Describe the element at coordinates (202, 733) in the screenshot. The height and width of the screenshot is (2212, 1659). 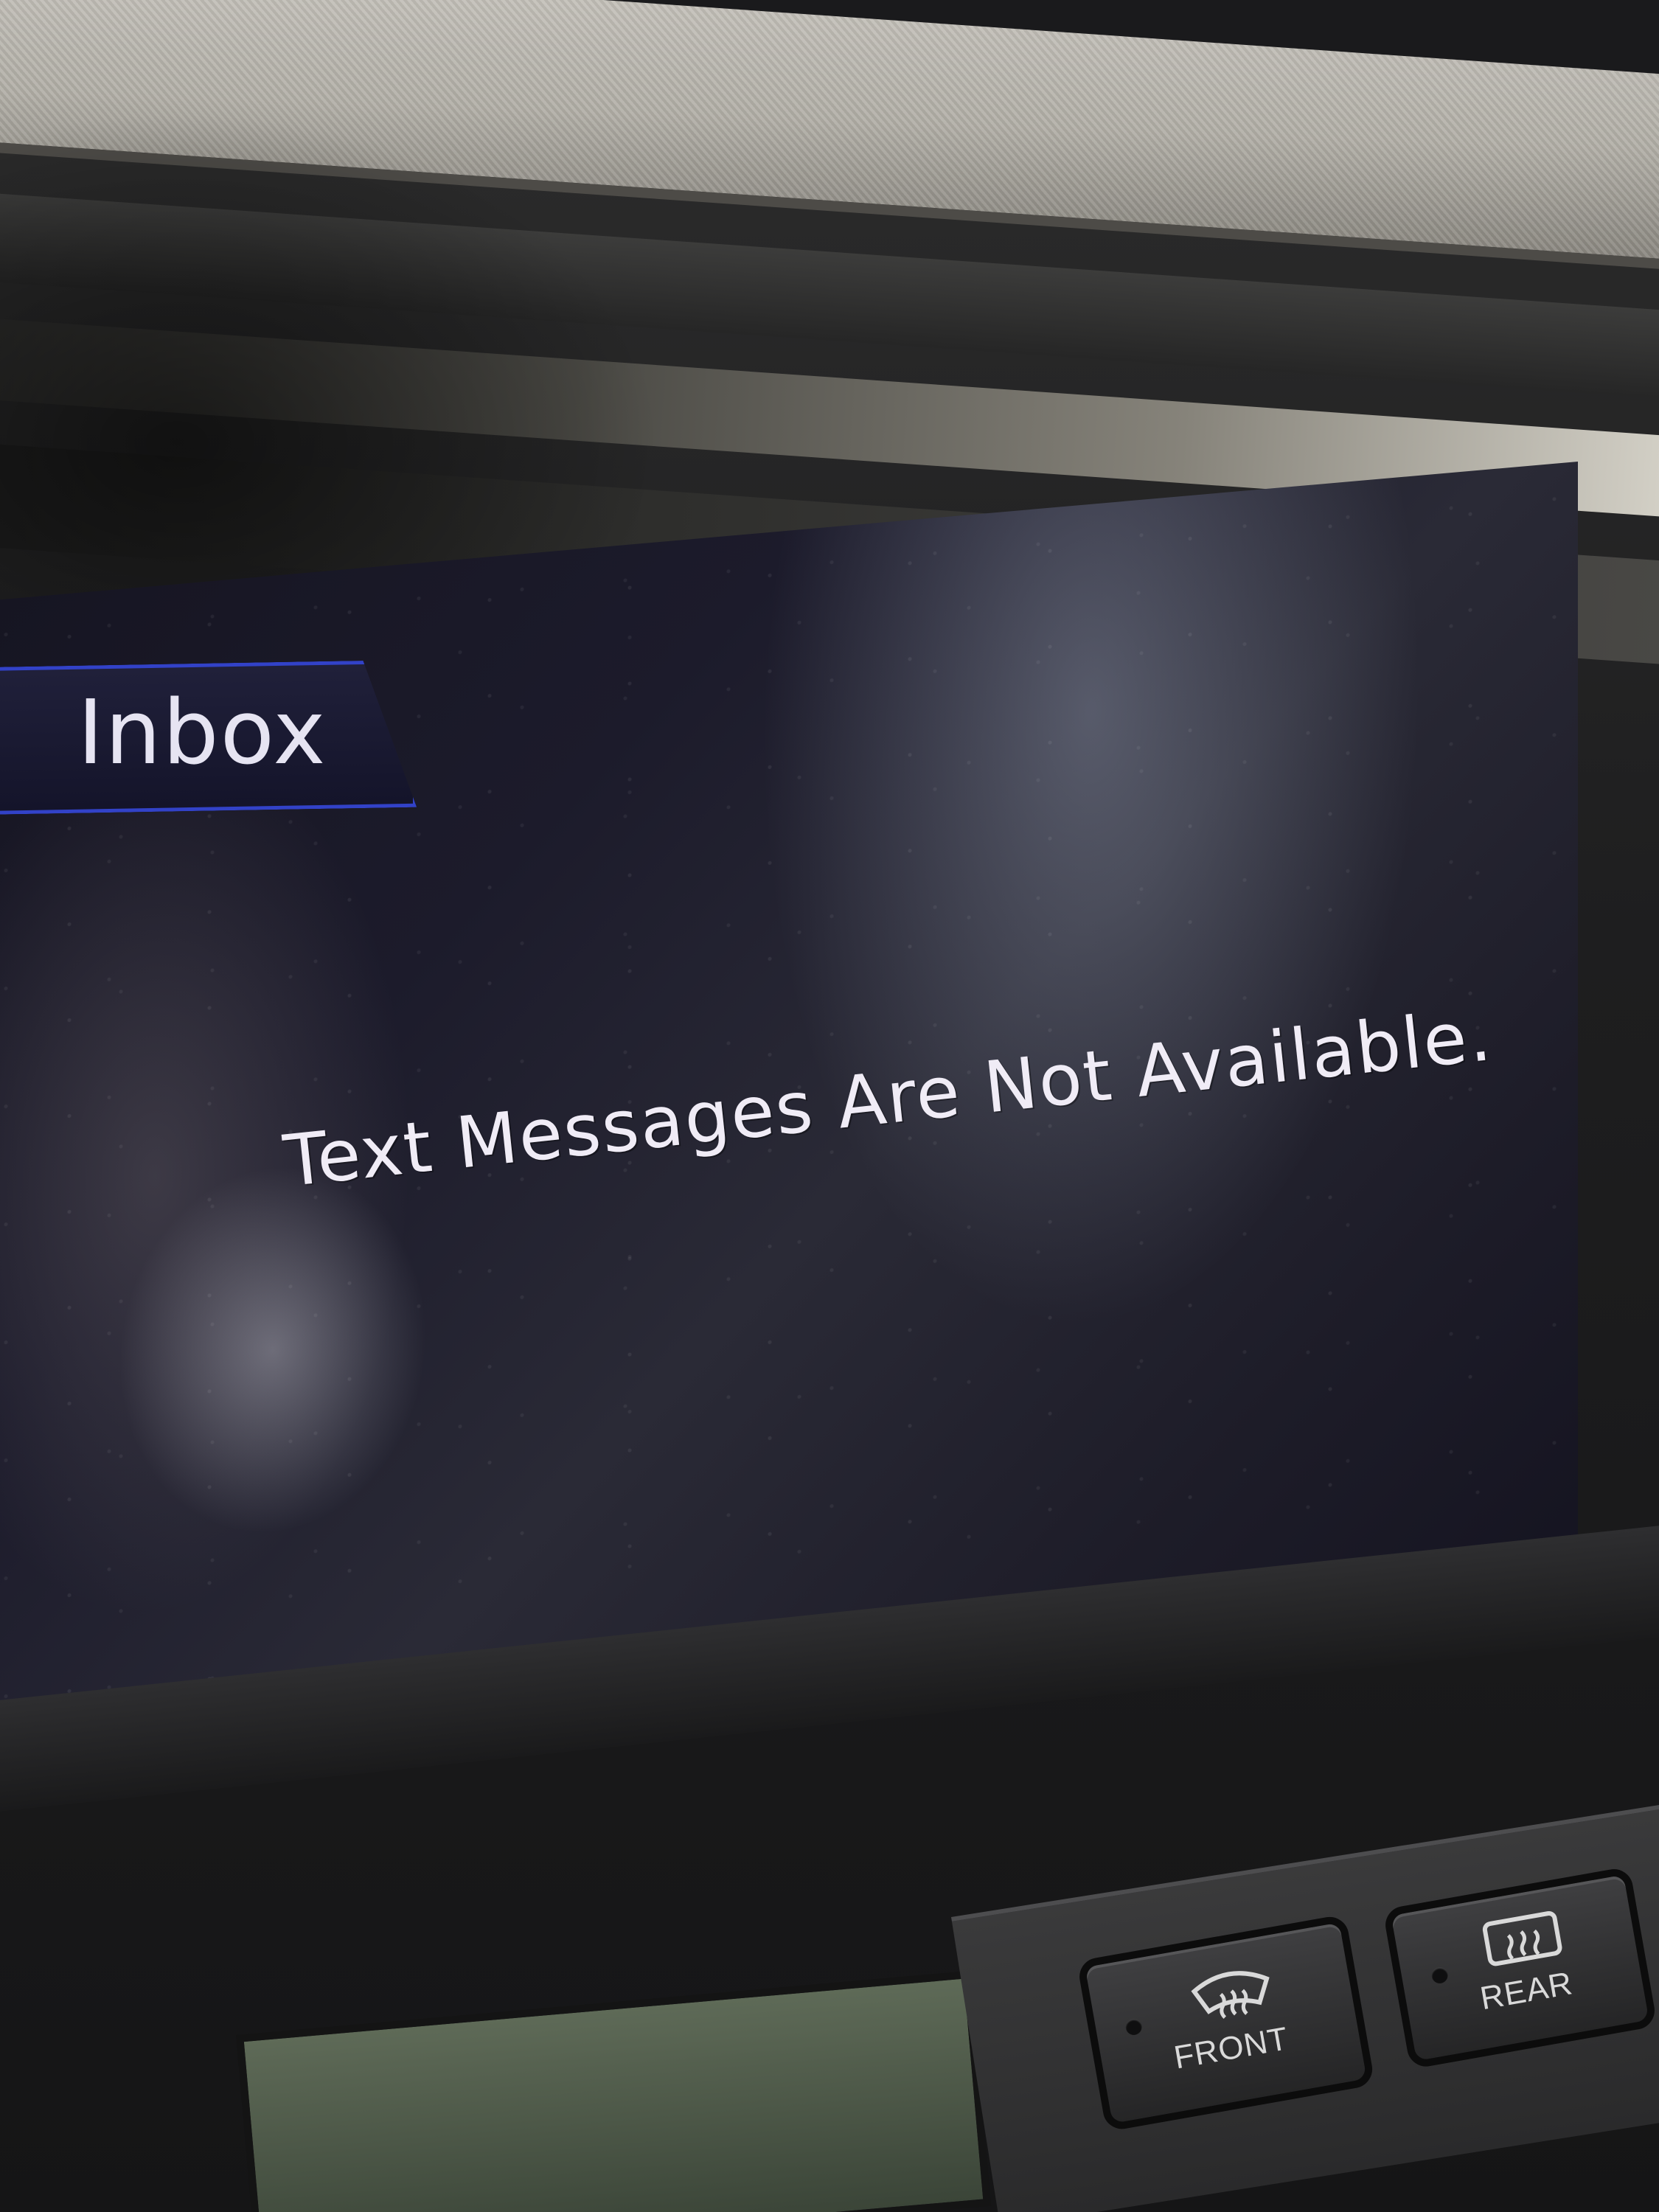
I see `tab-inbox-label: Inbox` at that location.